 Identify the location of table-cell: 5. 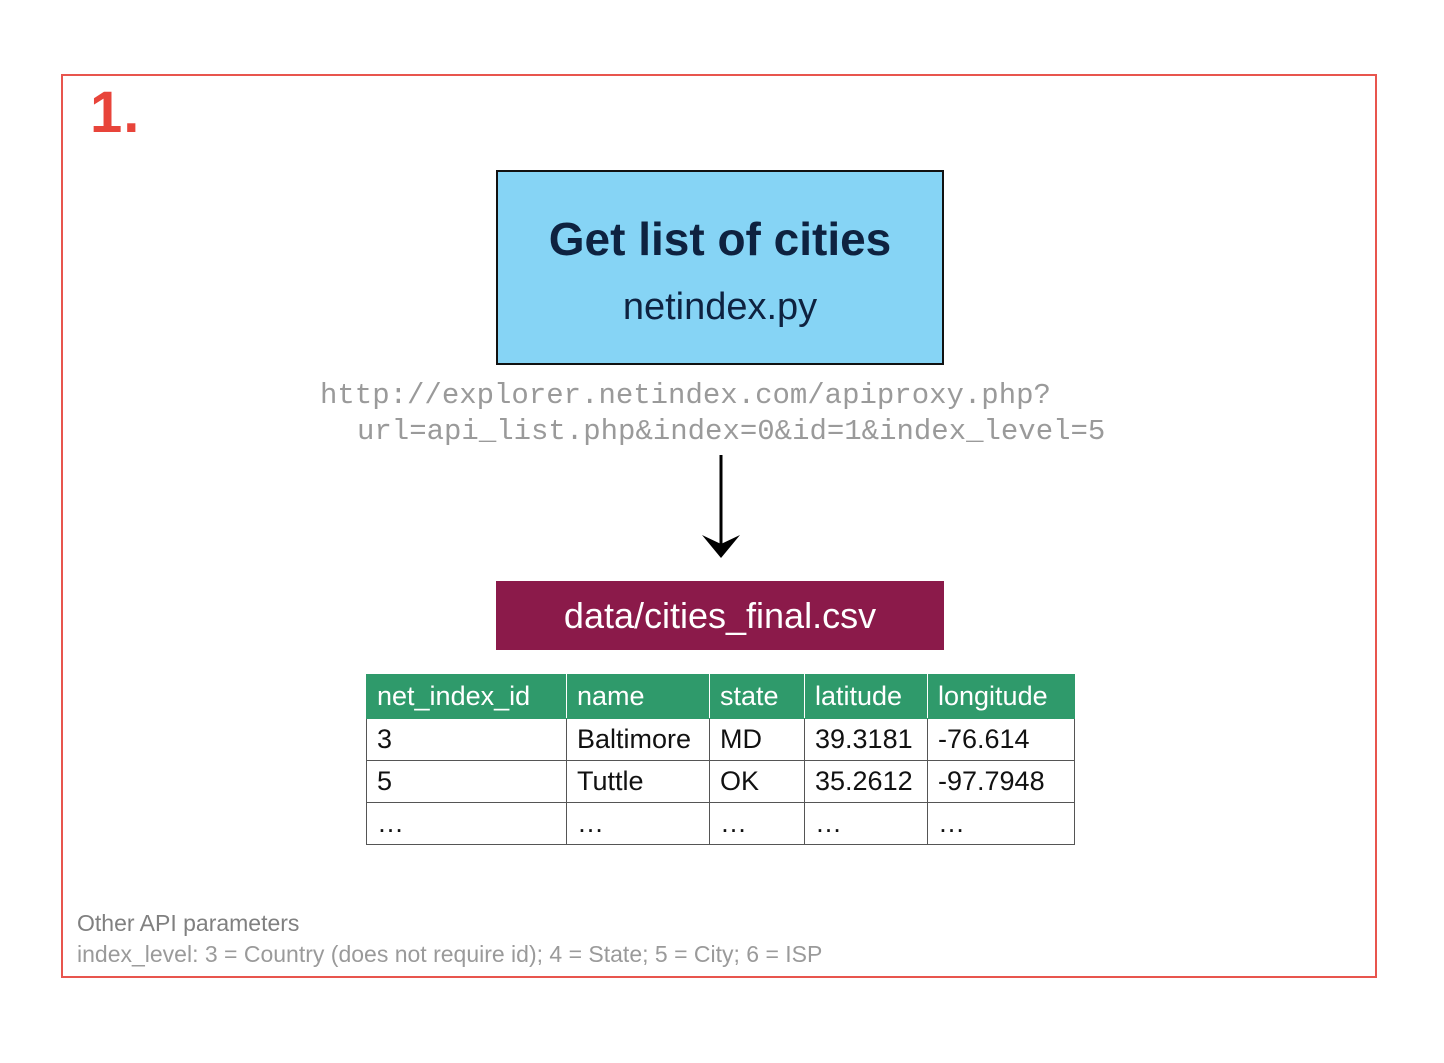
(466, 781).